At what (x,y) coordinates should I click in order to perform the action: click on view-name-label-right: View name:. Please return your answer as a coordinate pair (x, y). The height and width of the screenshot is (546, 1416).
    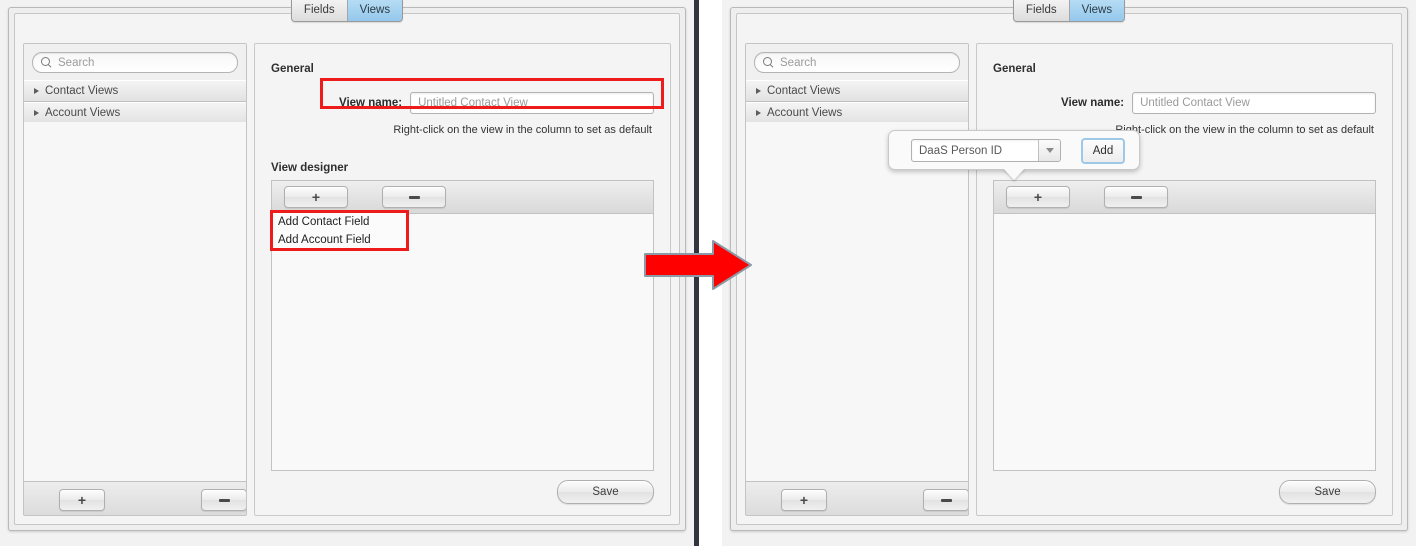
    Looking at the image, I should click on (1093, 103).